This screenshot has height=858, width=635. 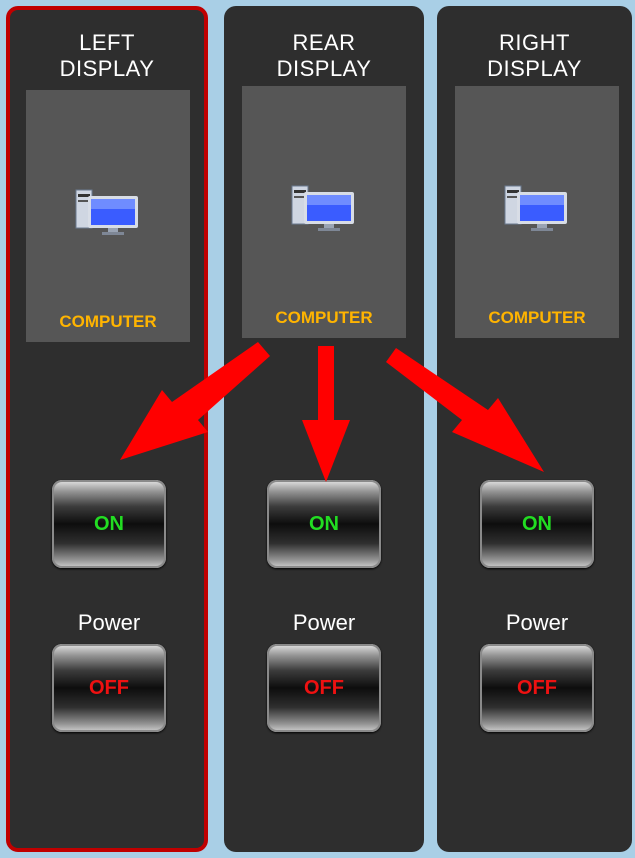 What do you see at coordinates (534, 55) in the screenshot?
I see `panel-title: RIGHT DISPLAY` at bounding box center [534, 55].